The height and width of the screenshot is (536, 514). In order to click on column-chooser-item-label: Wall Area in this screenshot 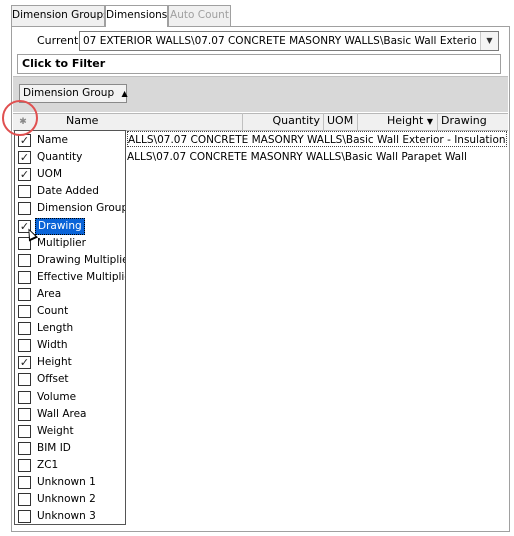, I will do `click(62, 413)`.